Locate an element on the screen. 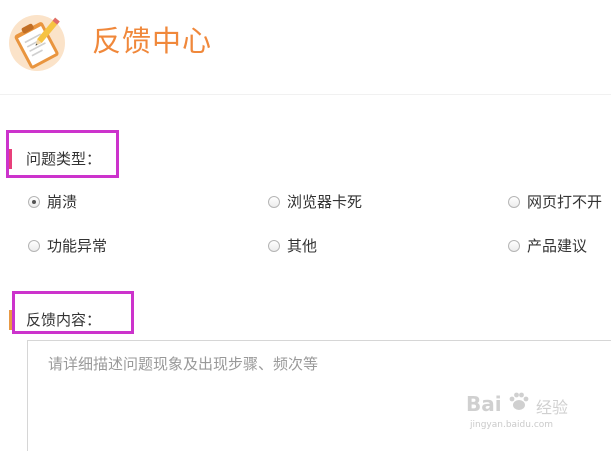  feedback-content-accent-bar is located at coordinates (10, 320).